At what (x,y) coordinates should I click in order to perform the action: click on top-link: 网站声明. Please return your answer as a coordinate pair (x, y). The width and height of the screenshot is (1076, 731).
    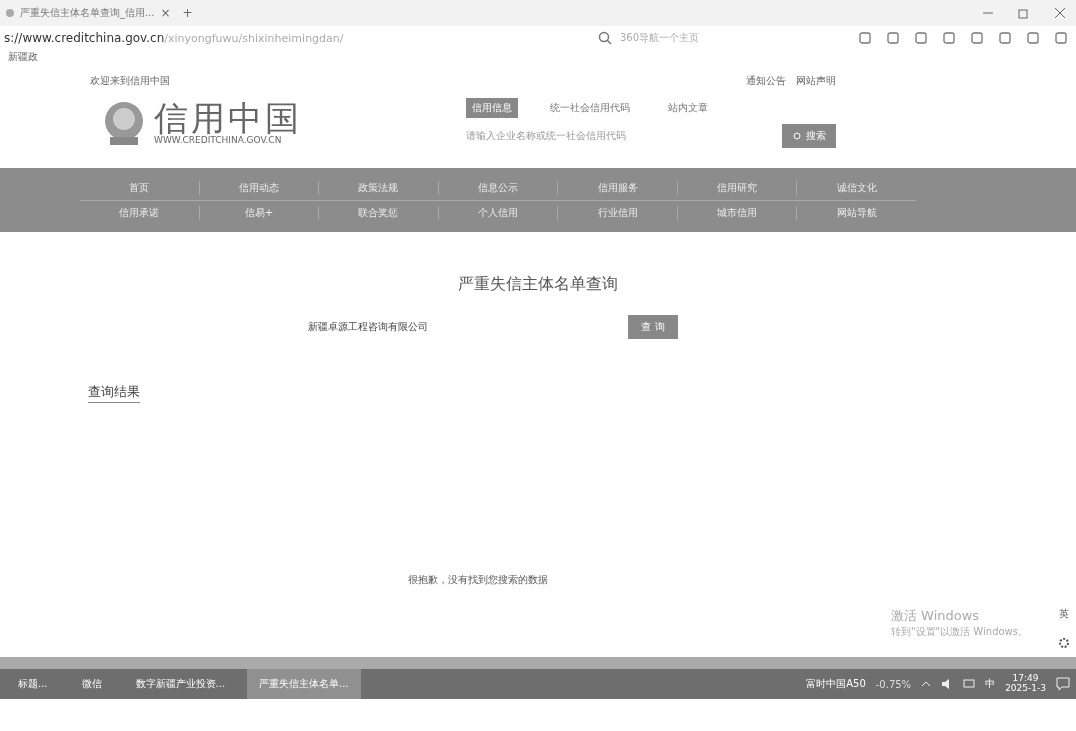
    Looking at the image, I should click on (816, 81).